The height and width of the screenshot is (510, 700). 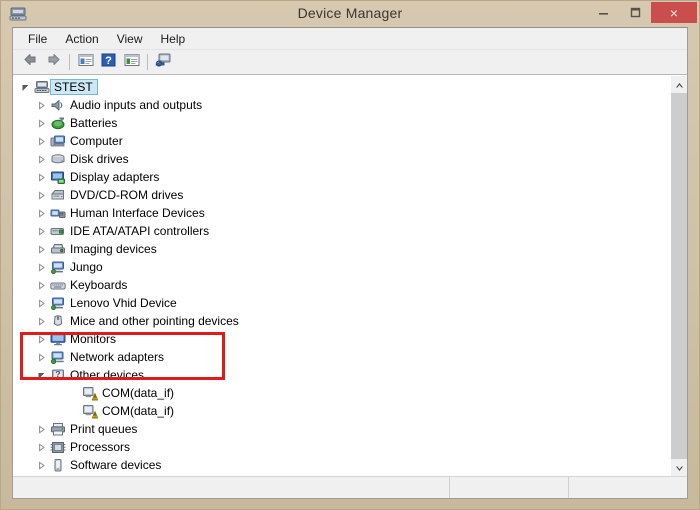 I want to click on close-icon: ×, so click(x=674, y=12).